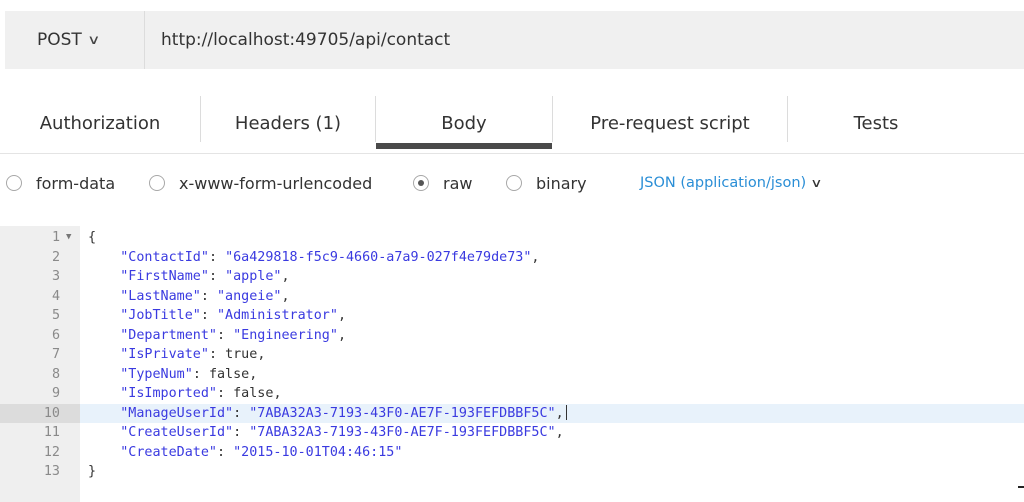 Image resolution: width=1024 pixels, height=502 pixels. What do you see at coordinates (168, 452) in the screenshot?
I see `json-key: "CreateDate"` at bounding box center [168, 452].